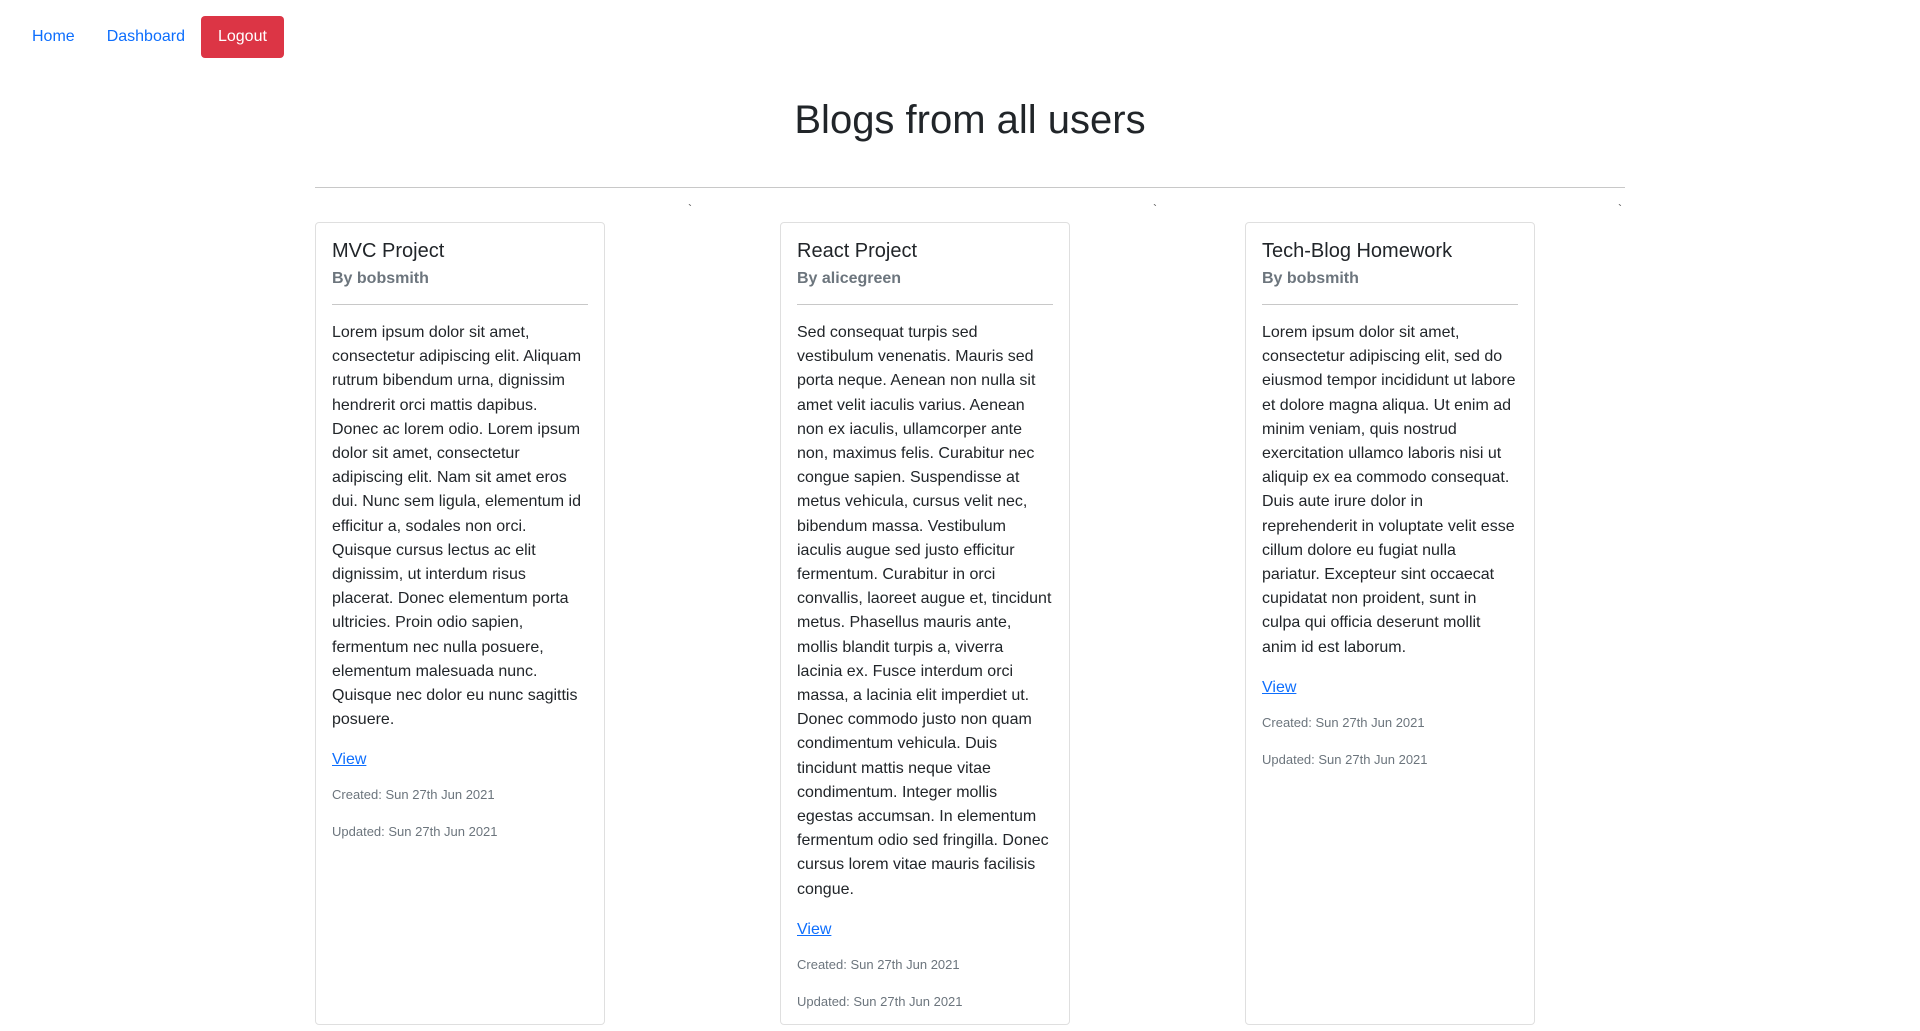 This screenshot has height=1031, width=1920. What do you see at coordinates (849, 278) in the screenshot?
I see `blog-author: By alicegreen` at bounding box center [849, 278].